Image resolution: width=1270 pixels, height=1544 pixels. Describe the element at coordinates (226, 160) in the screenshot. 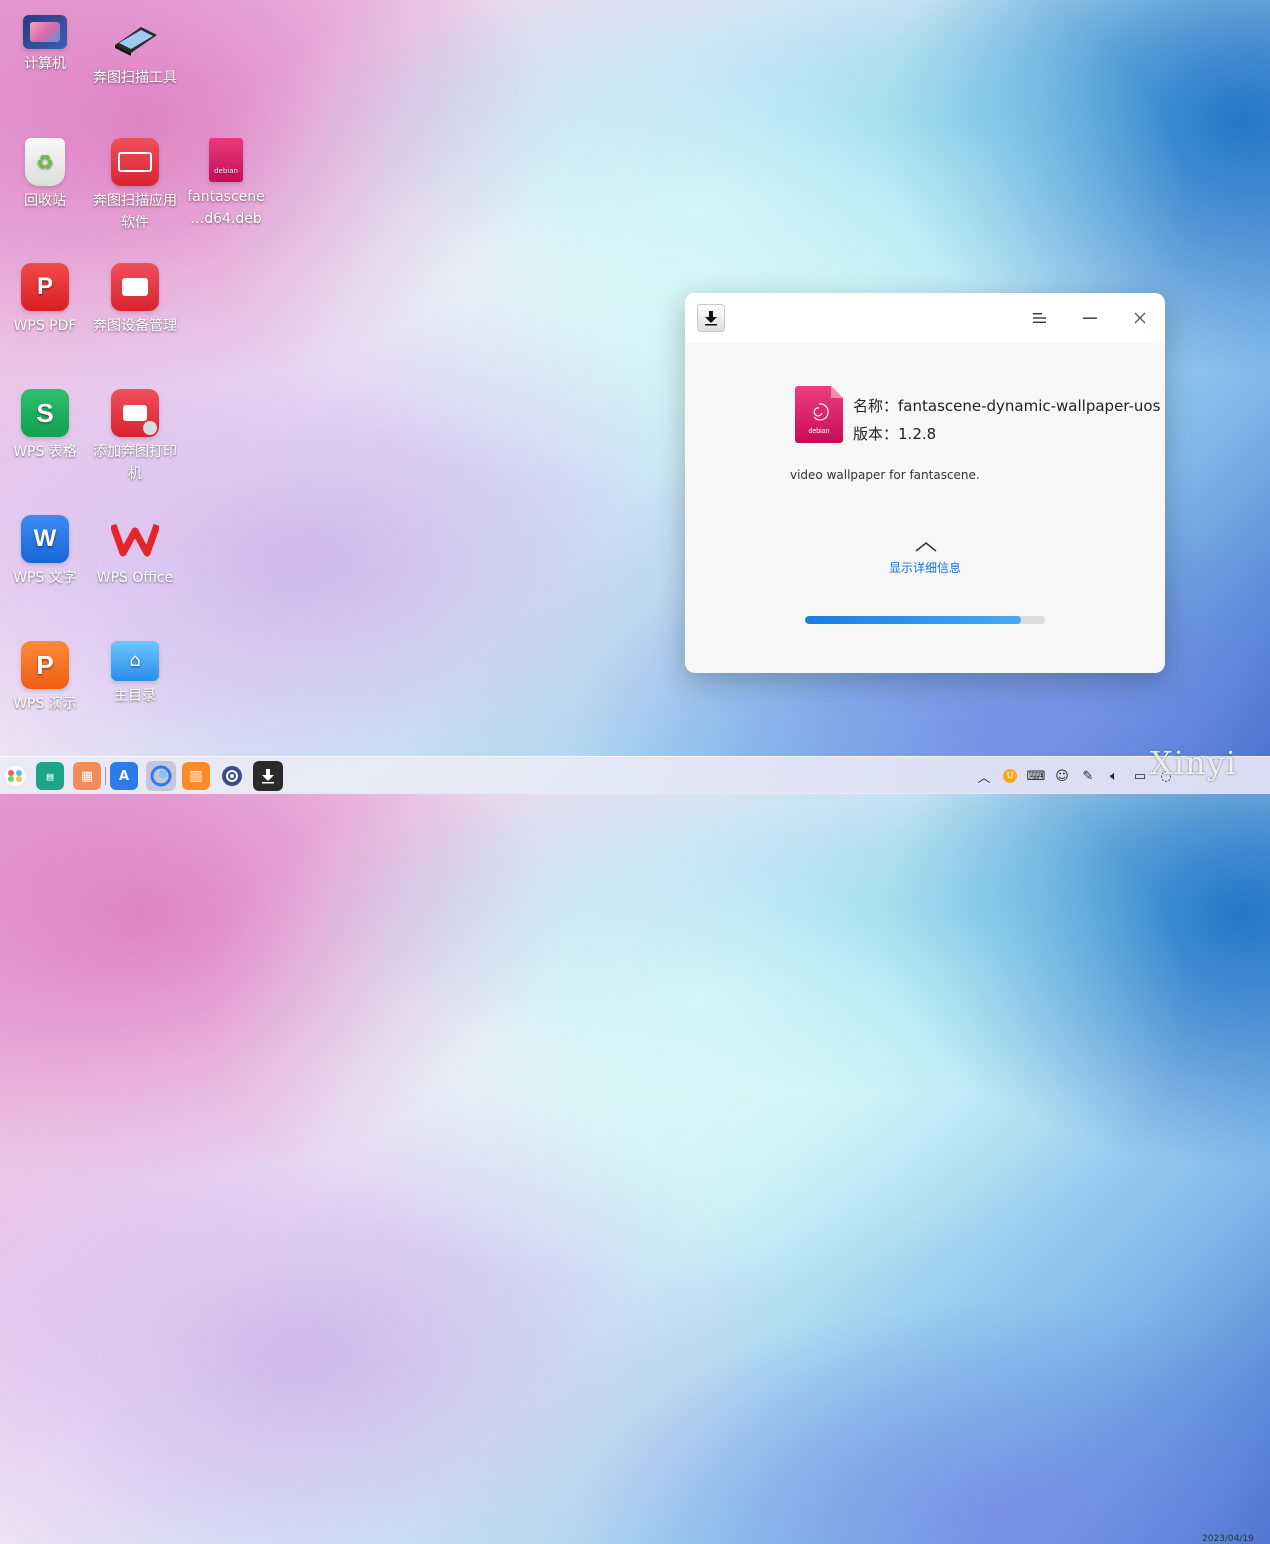

I see `deb-file-icon: debian` at that location.